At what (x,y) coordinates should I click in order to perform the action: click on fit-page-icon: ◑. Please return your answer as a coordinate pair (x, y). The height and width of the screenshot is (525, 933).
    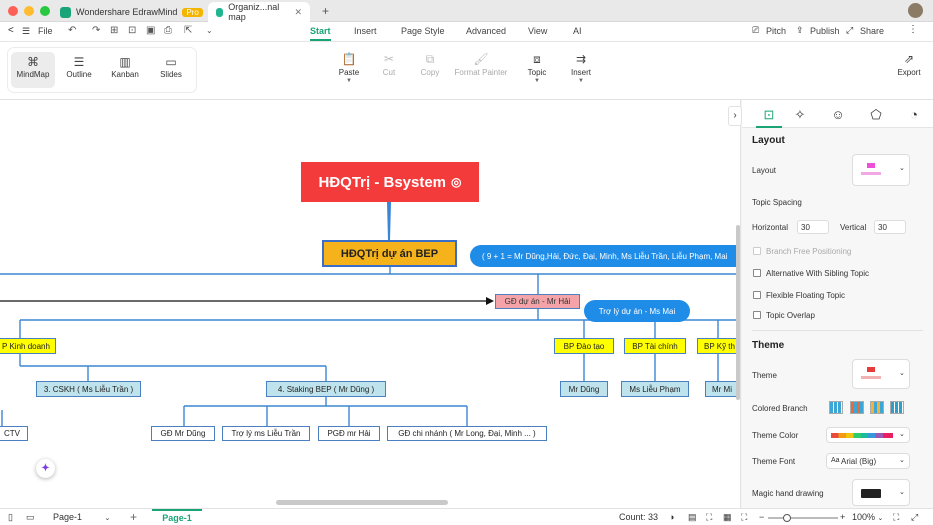
    Looking at the image, I should click on (671, 517).